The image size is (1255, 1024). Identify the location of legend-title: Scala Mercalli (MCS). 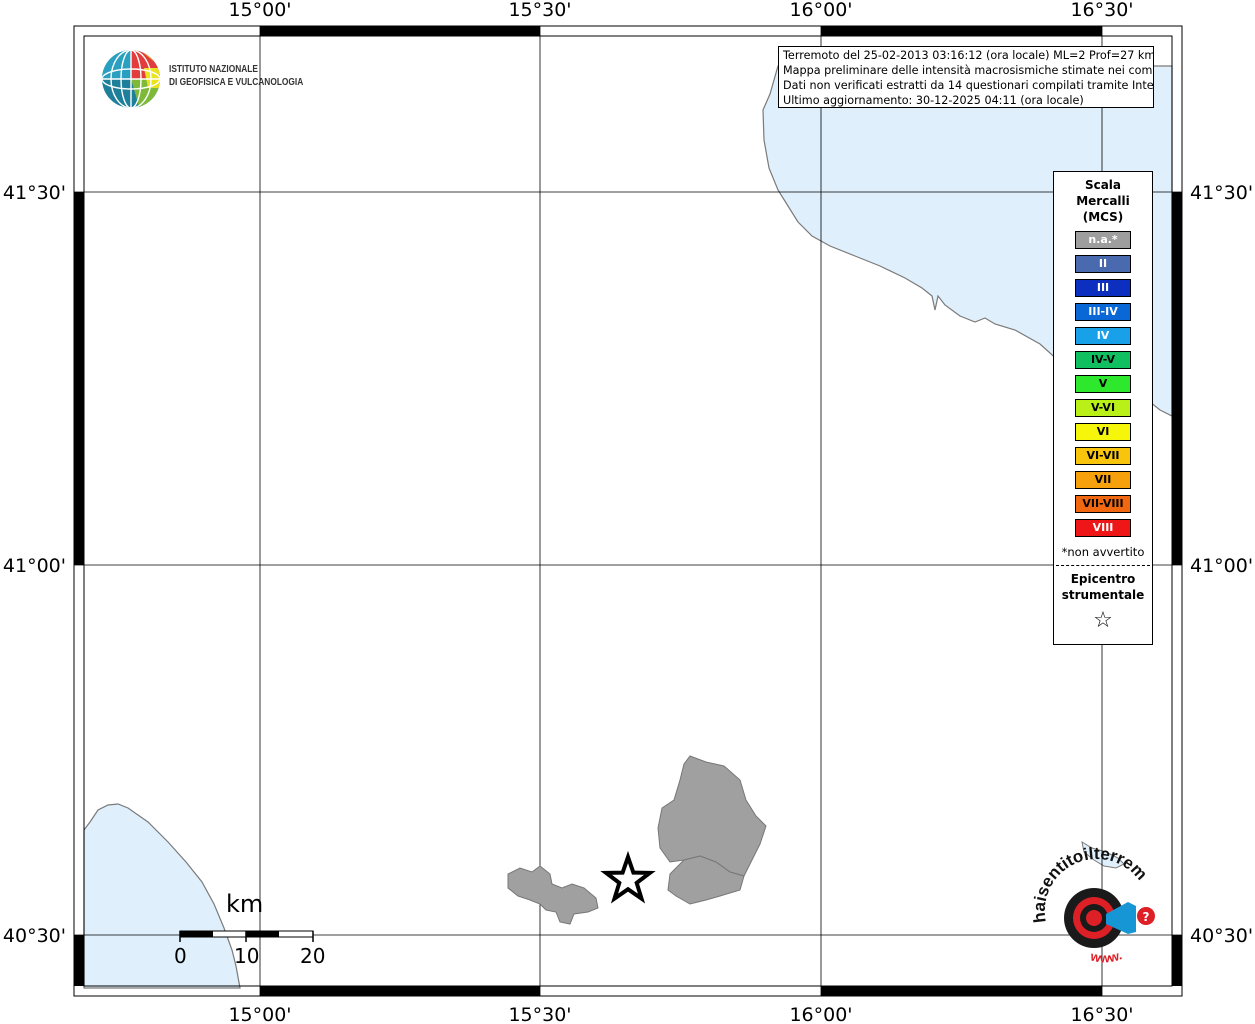
(1103, 201).